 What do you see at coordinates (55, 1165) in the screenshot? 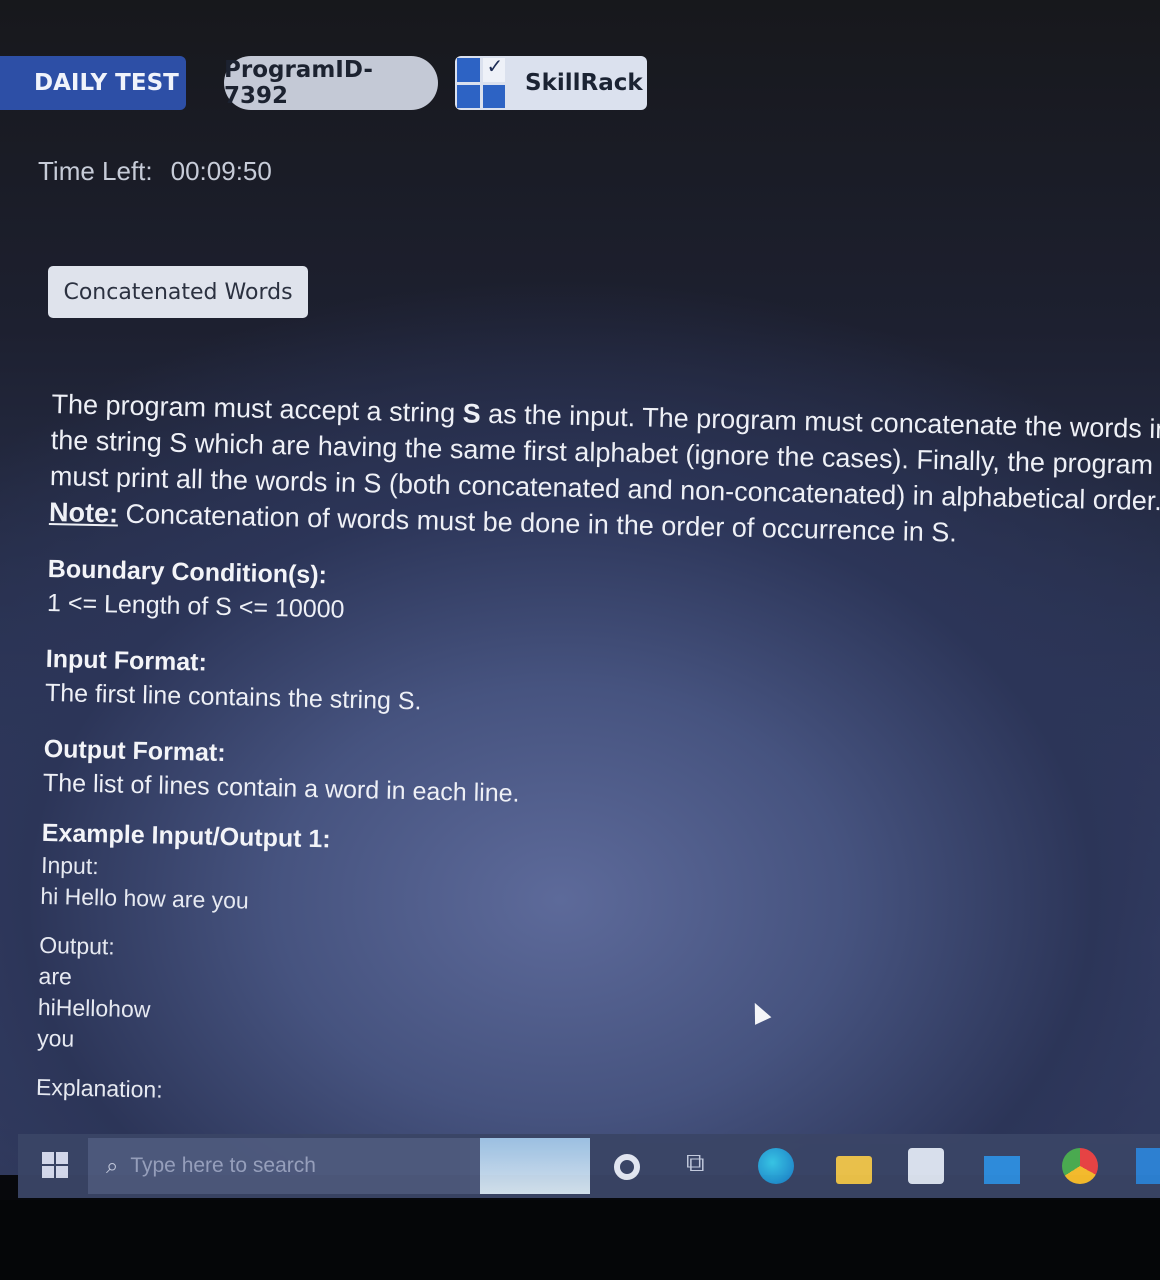
I see `windows-start-icon` at bounding box center [55, 1165].